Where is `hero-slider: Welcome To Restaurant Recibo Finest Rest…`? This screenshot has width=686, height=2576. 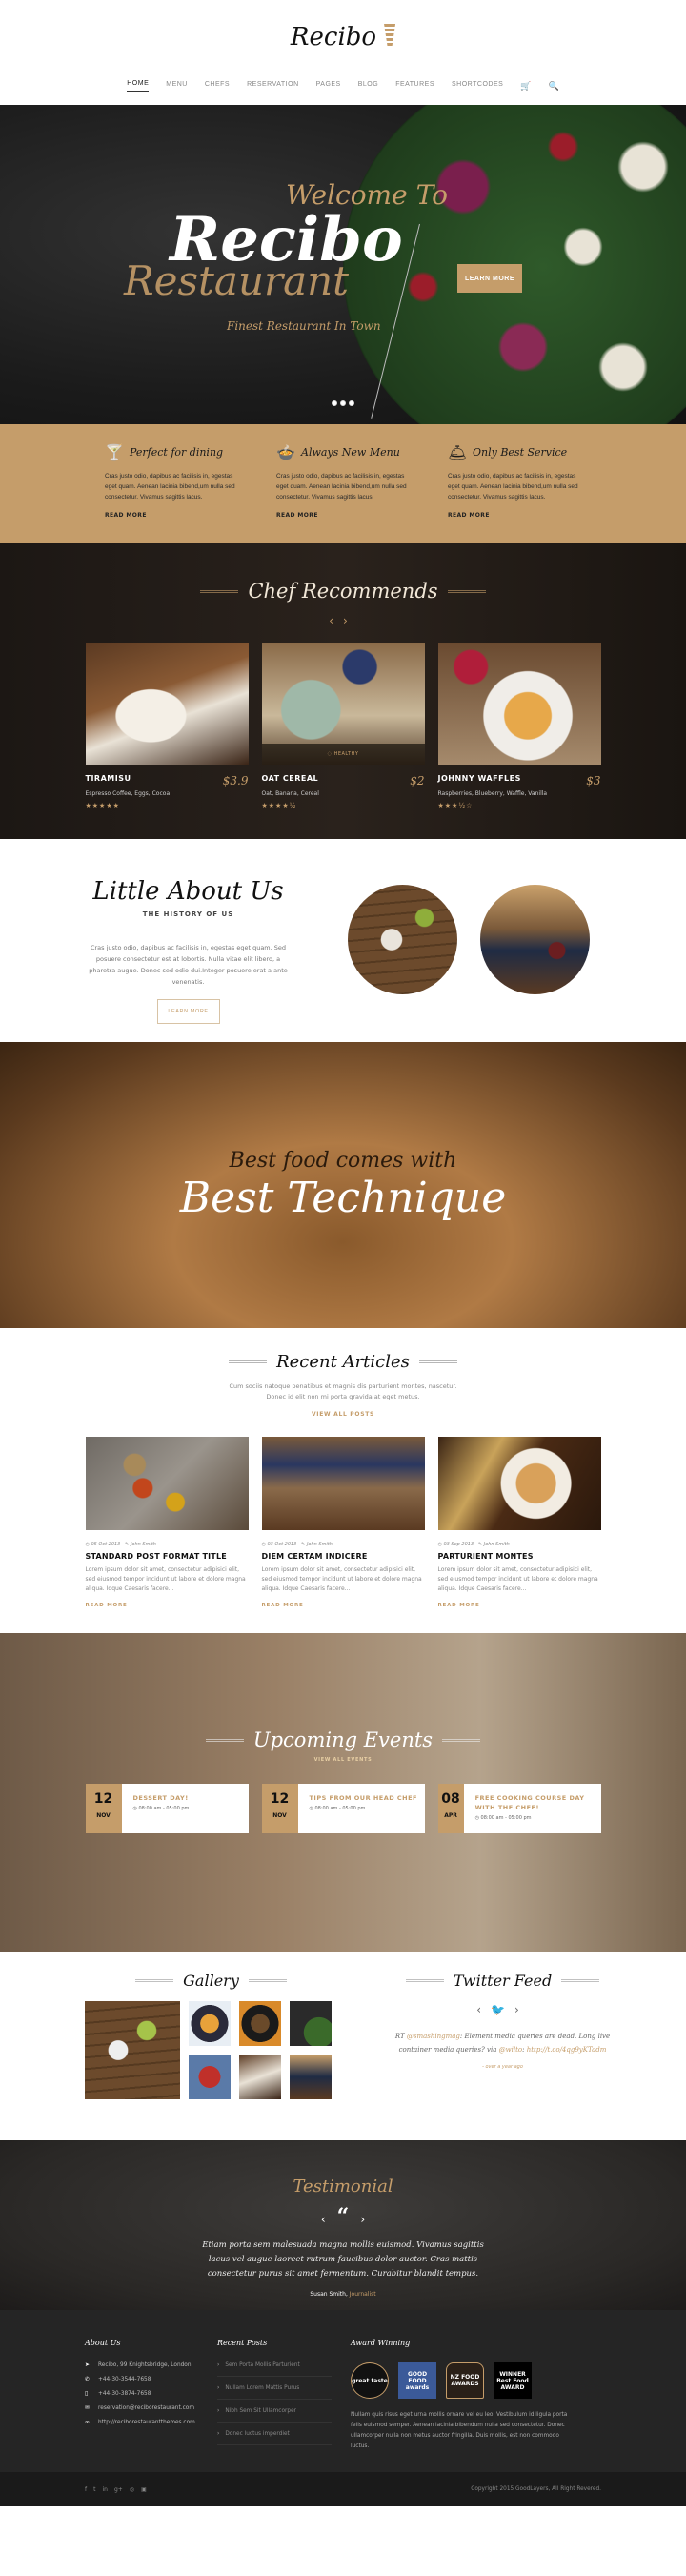 hero-slider: Welcome To Restaurant Recibo Finest Rest… is located at coordinates (343, 264).